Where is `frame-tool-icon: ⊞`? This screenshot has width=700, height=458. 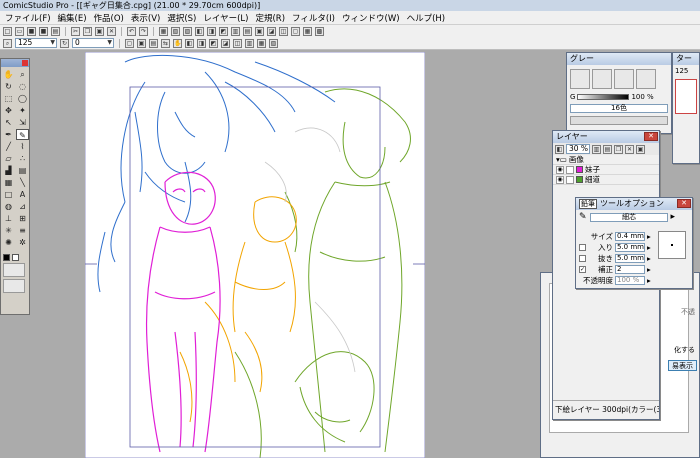 frame-tool-icon: ⊞ is located at coordinates (22, 218).